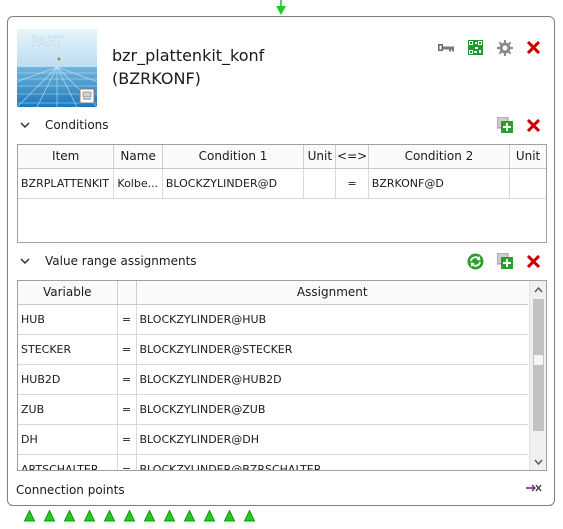 Image resolution: width=563 pixels, height=529 pixels. What do you see at coordinates (121, 261) in the screenshot?
I see `value-range-label: Value range assignments` at bounding box center [121, 261].